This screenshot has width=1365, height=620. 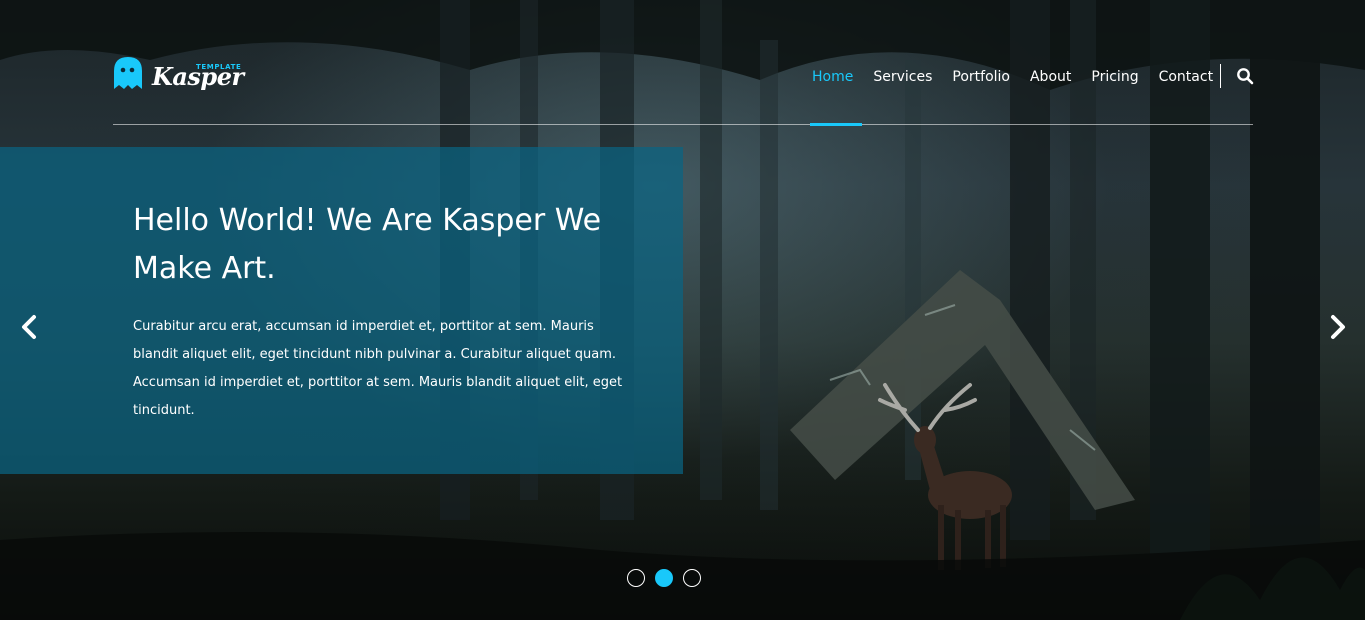 I want to click on chevron-right-icon, so click(x=1337, y=327).